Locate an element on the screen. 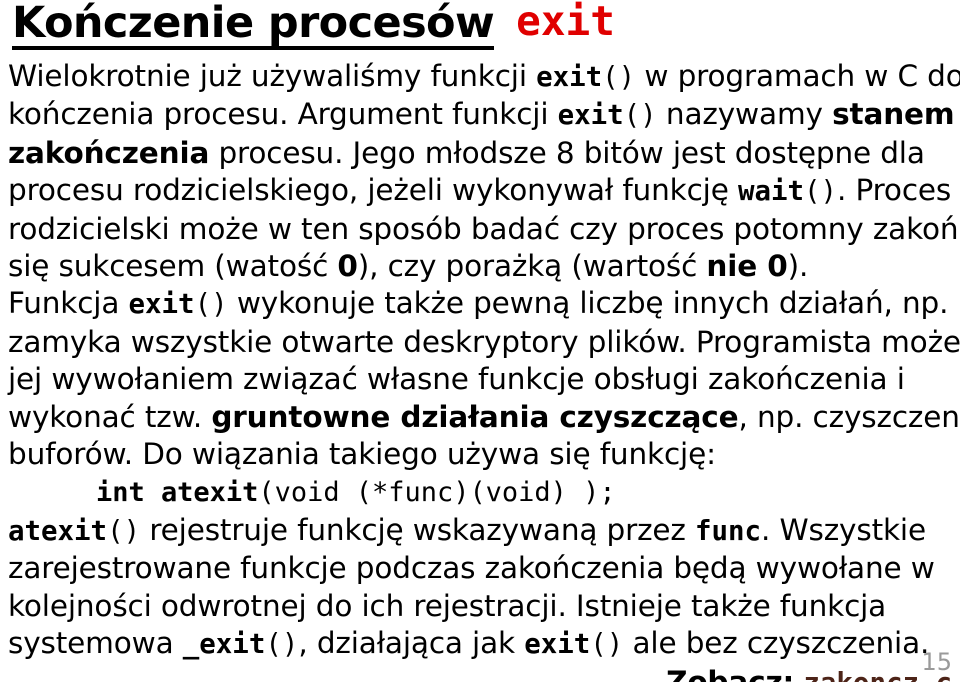  page-number: 15 is located at coordinates (936, 662).